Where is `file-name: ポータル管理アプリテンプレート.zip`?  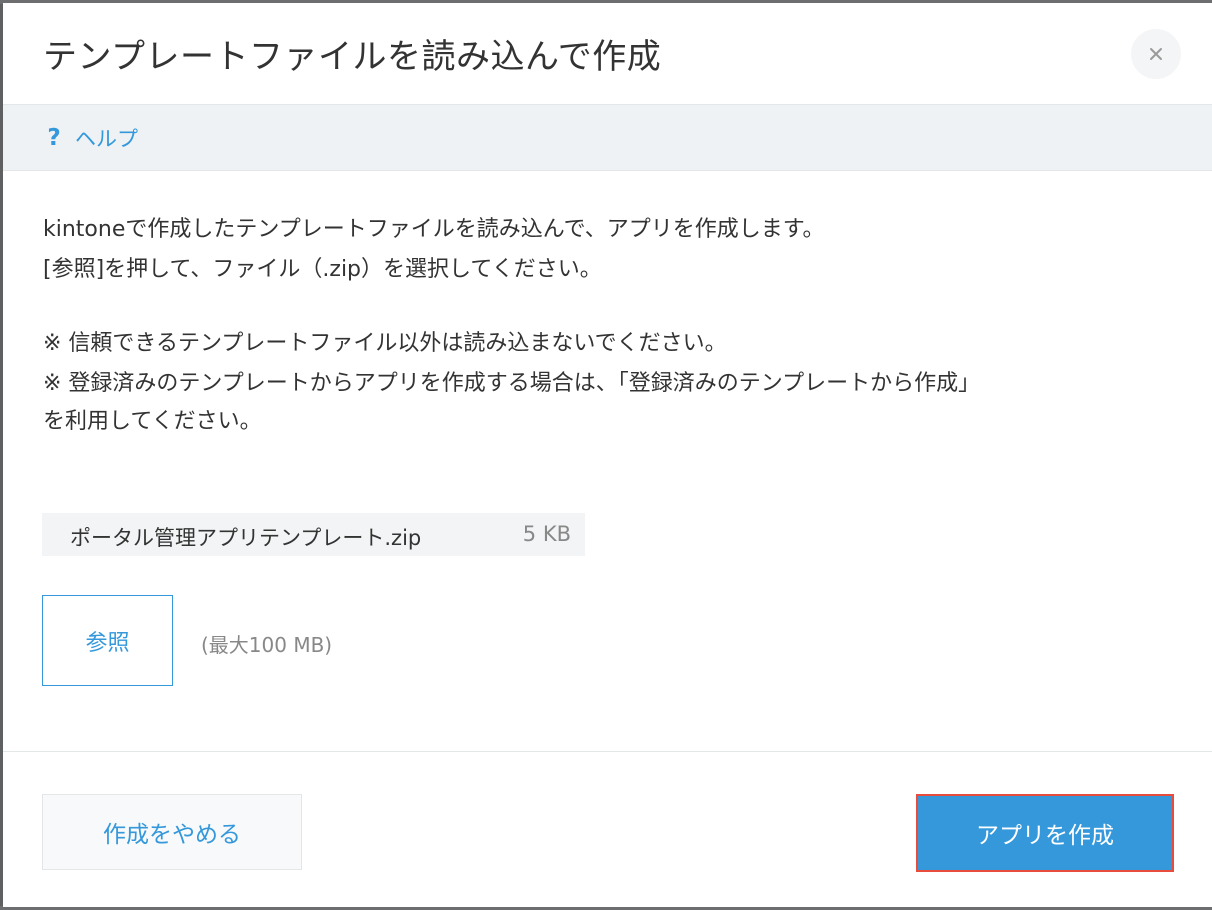 file-name: ポータル管理アプリテンプレート.zip is located at coordinates (246, 538).